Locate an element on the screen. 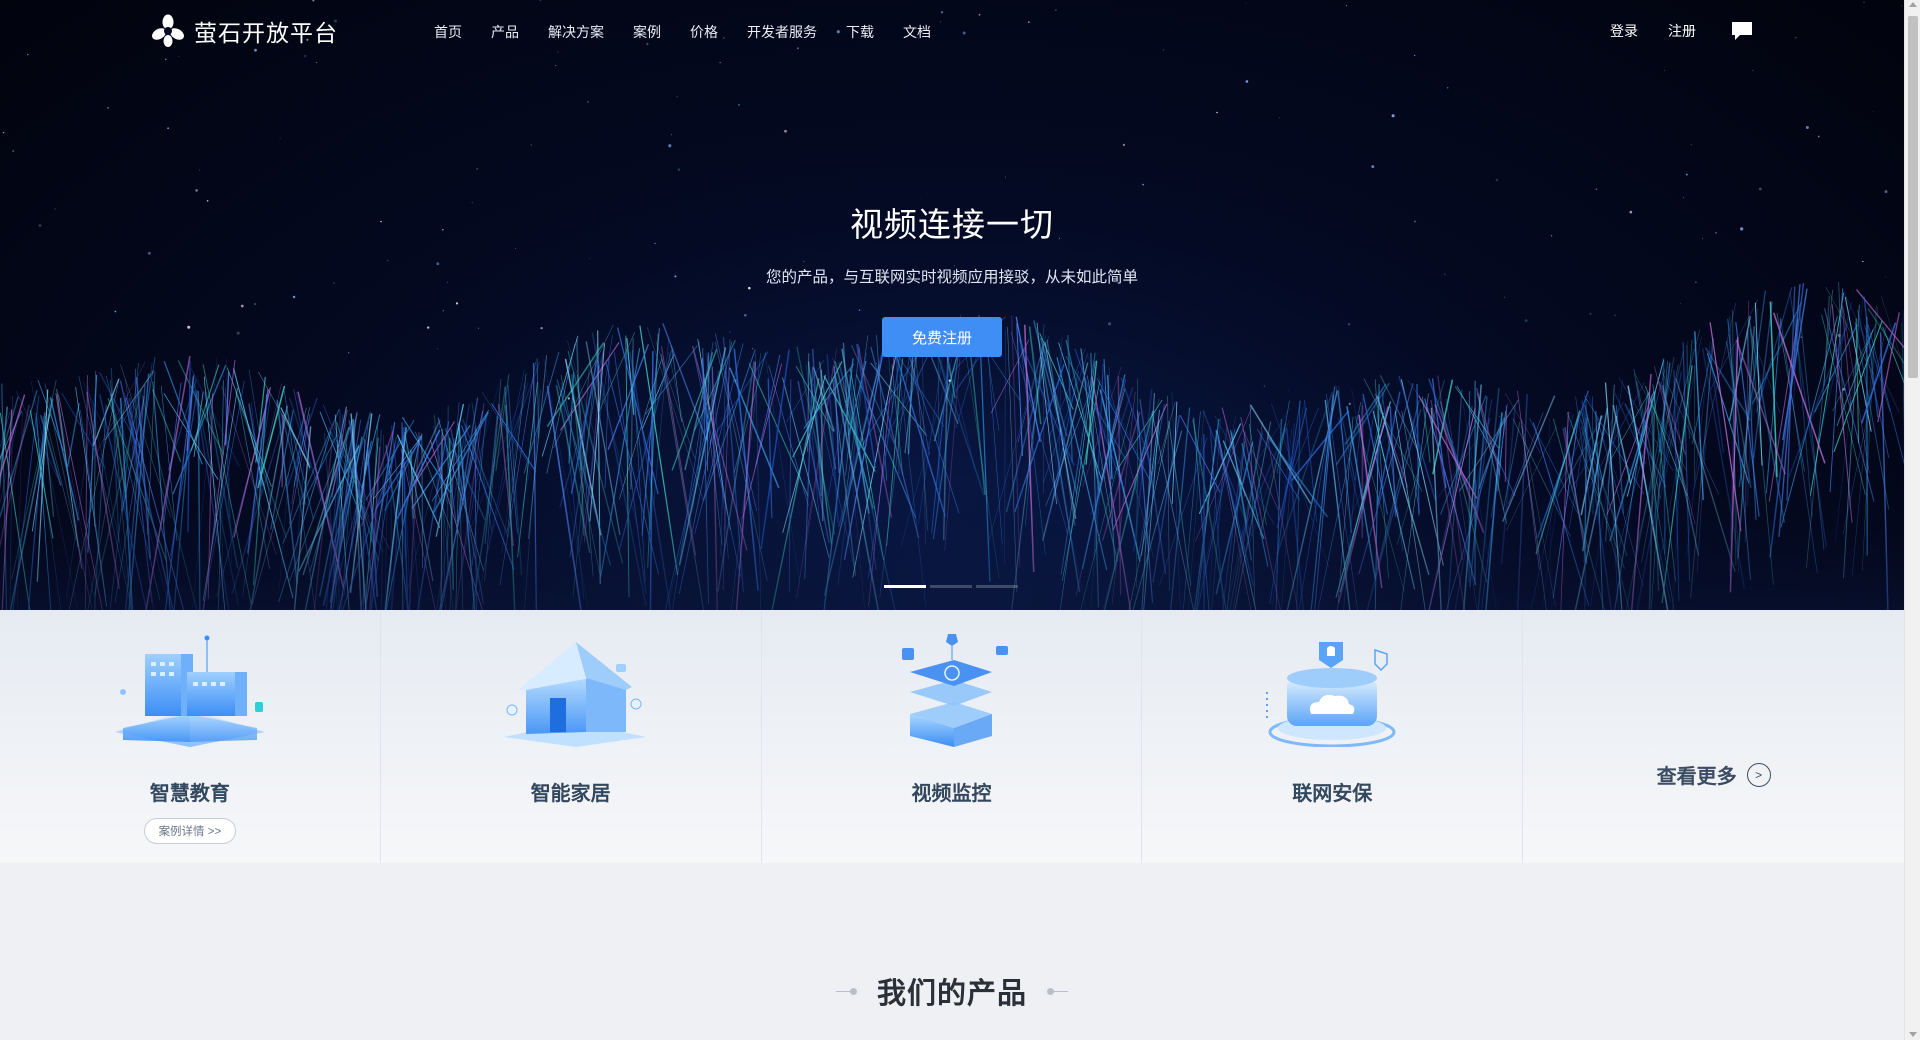 The width and height of the screenshot is (1920, 1040). heading-ornament-right is located at coordinates (1057, 991).